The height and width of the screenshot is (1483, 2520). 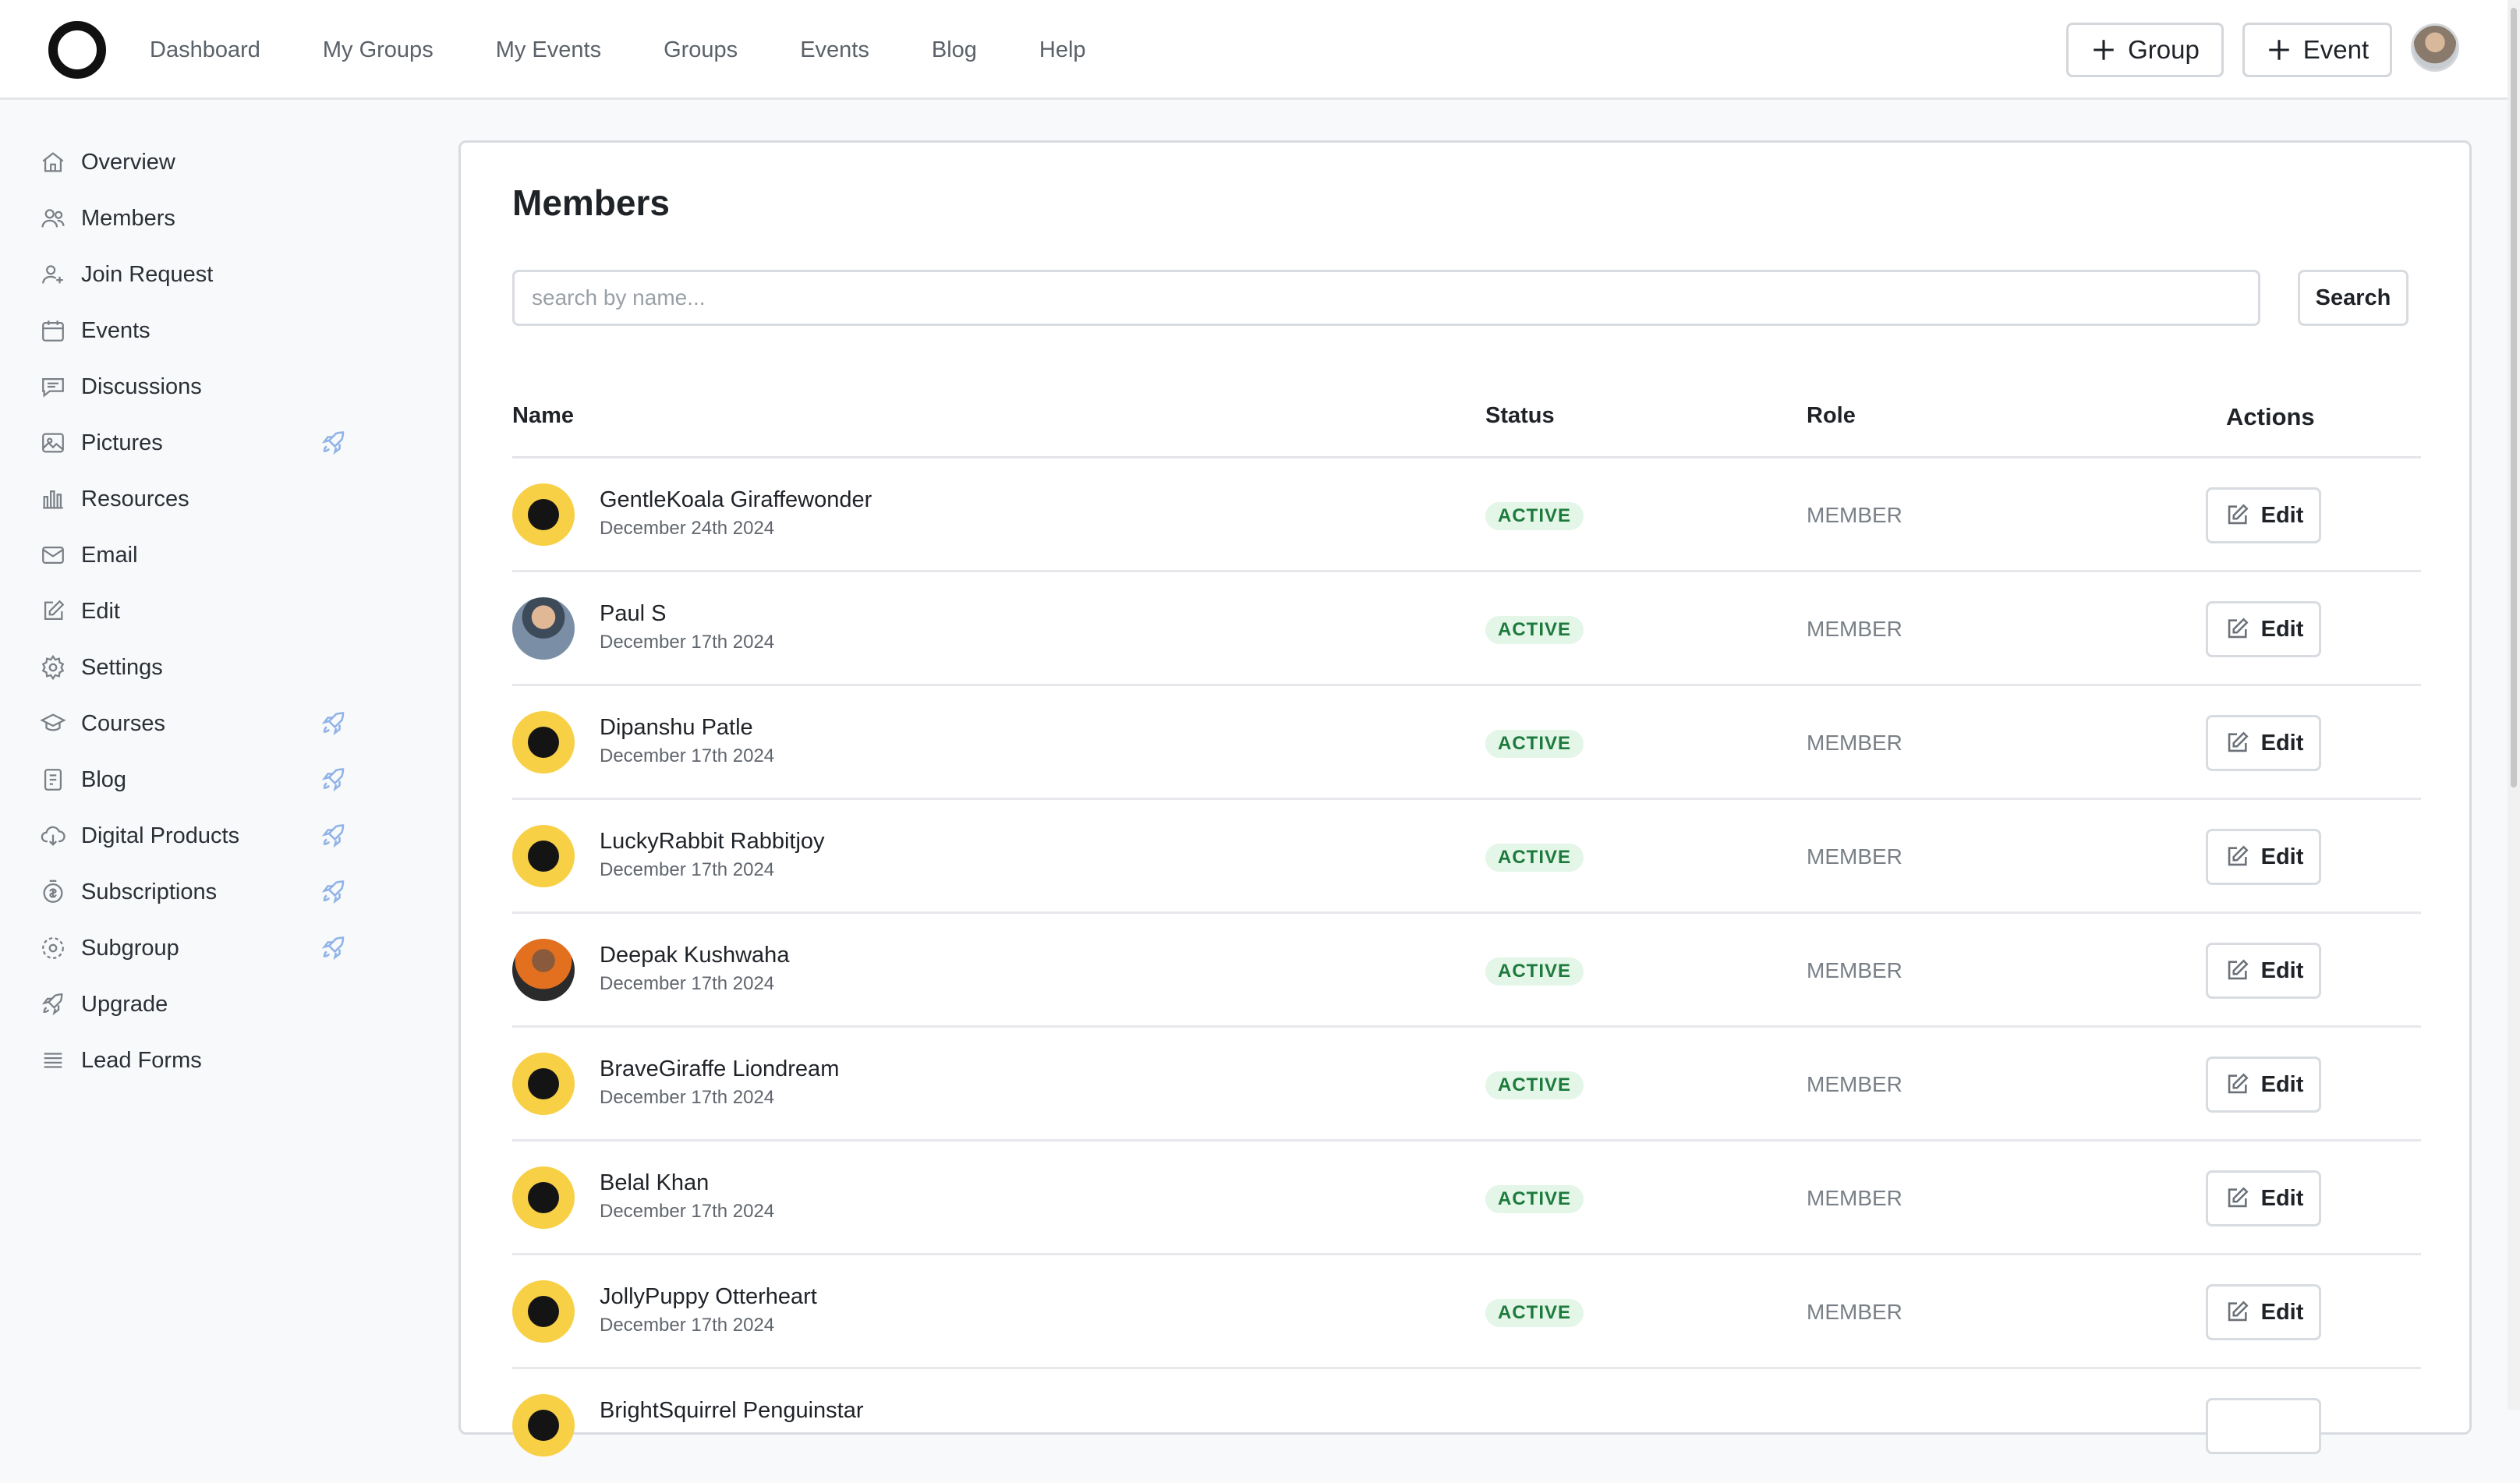 What do you see at coordinates (53, 780) in the screenshot?
I see `blog-icon` at bounding box center [53, 780].